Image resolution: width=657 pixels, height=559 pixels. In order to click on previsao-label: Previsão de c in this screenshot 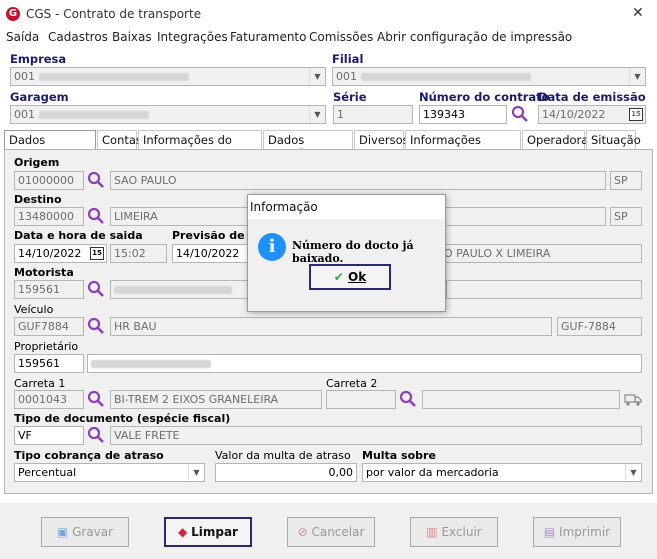, I will do `click(213, 235)`.